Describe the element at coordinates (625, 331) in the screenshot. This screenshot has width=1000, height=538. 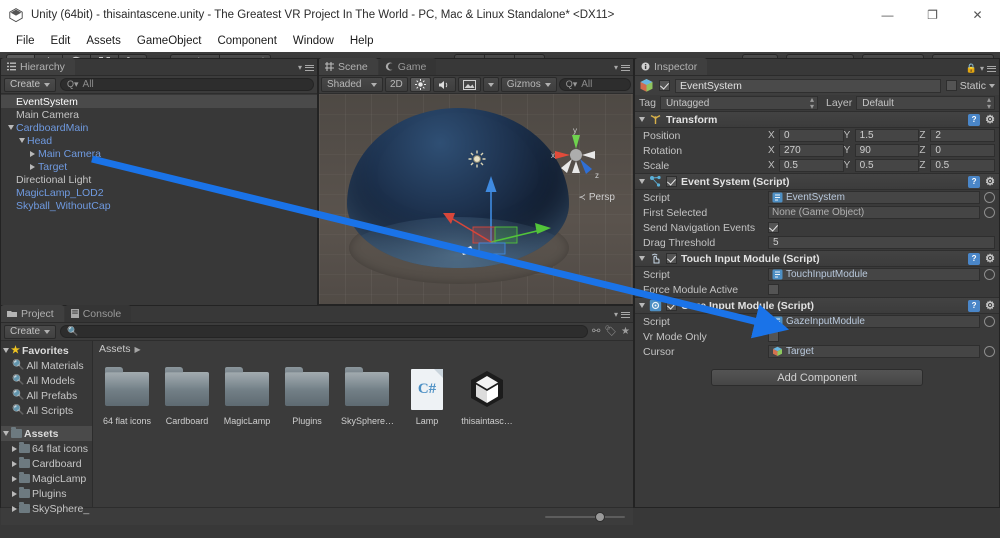
I see `favorite-filter-icon: ★` at that location.